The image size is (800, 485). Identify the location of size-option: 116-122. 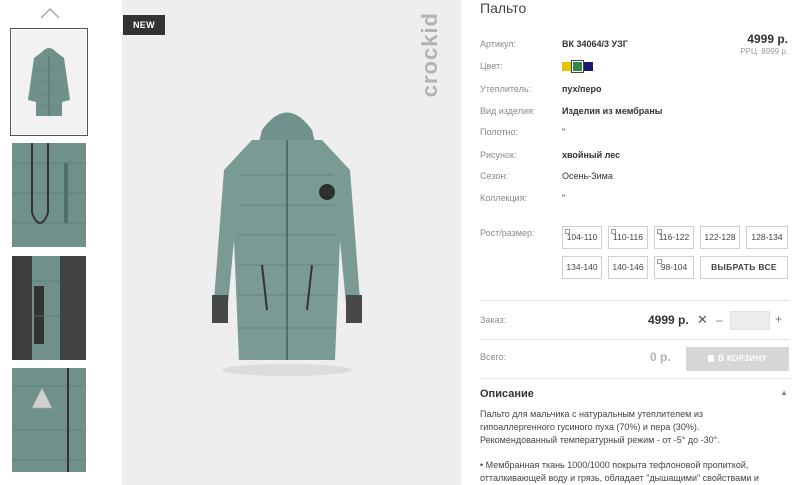
(674, 237).